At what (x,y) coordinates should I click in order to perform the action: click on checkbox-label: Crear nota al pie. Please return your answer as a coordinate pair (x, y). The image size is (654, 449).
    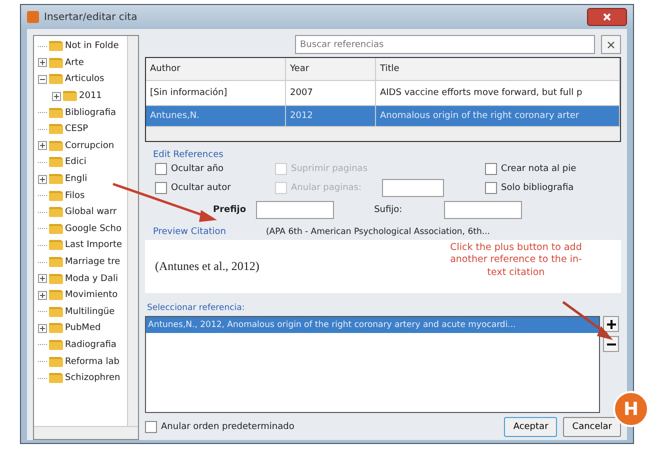
    Looking at the image, I should click on (538, 169).